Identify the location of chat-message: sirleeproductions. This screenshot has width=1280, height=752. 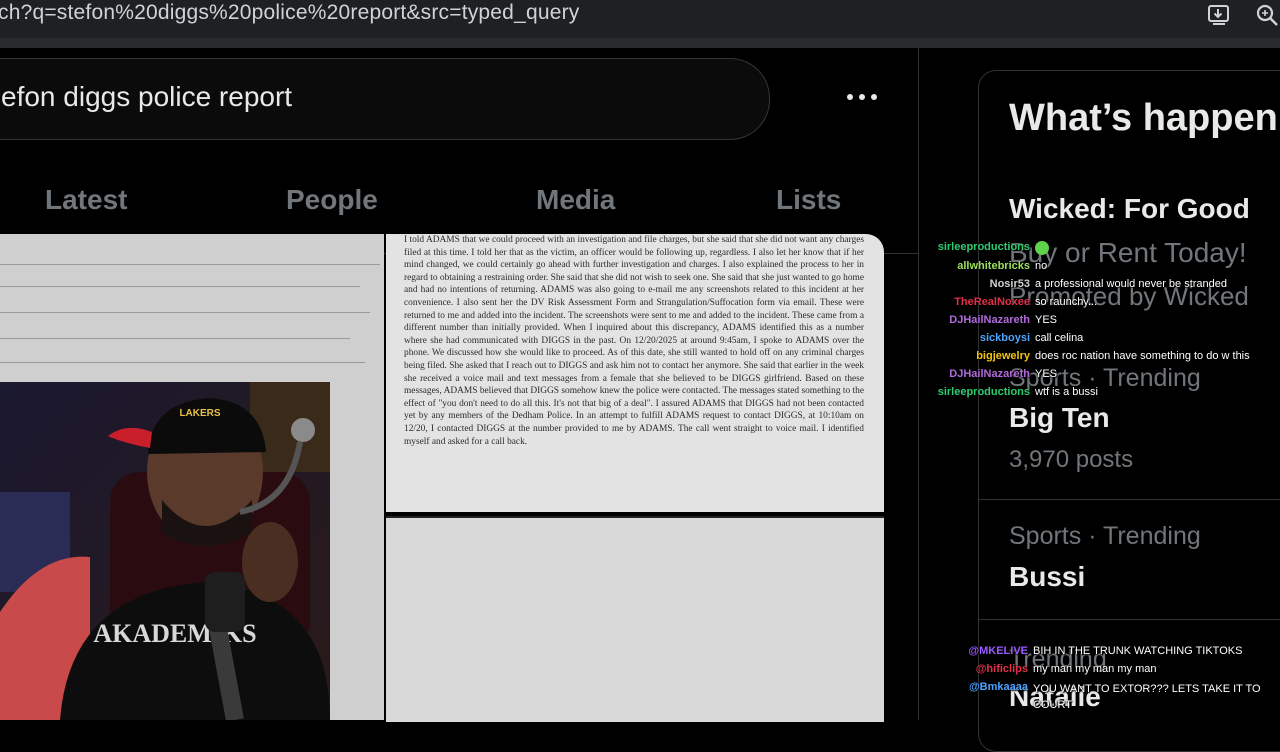
(1100, 249).